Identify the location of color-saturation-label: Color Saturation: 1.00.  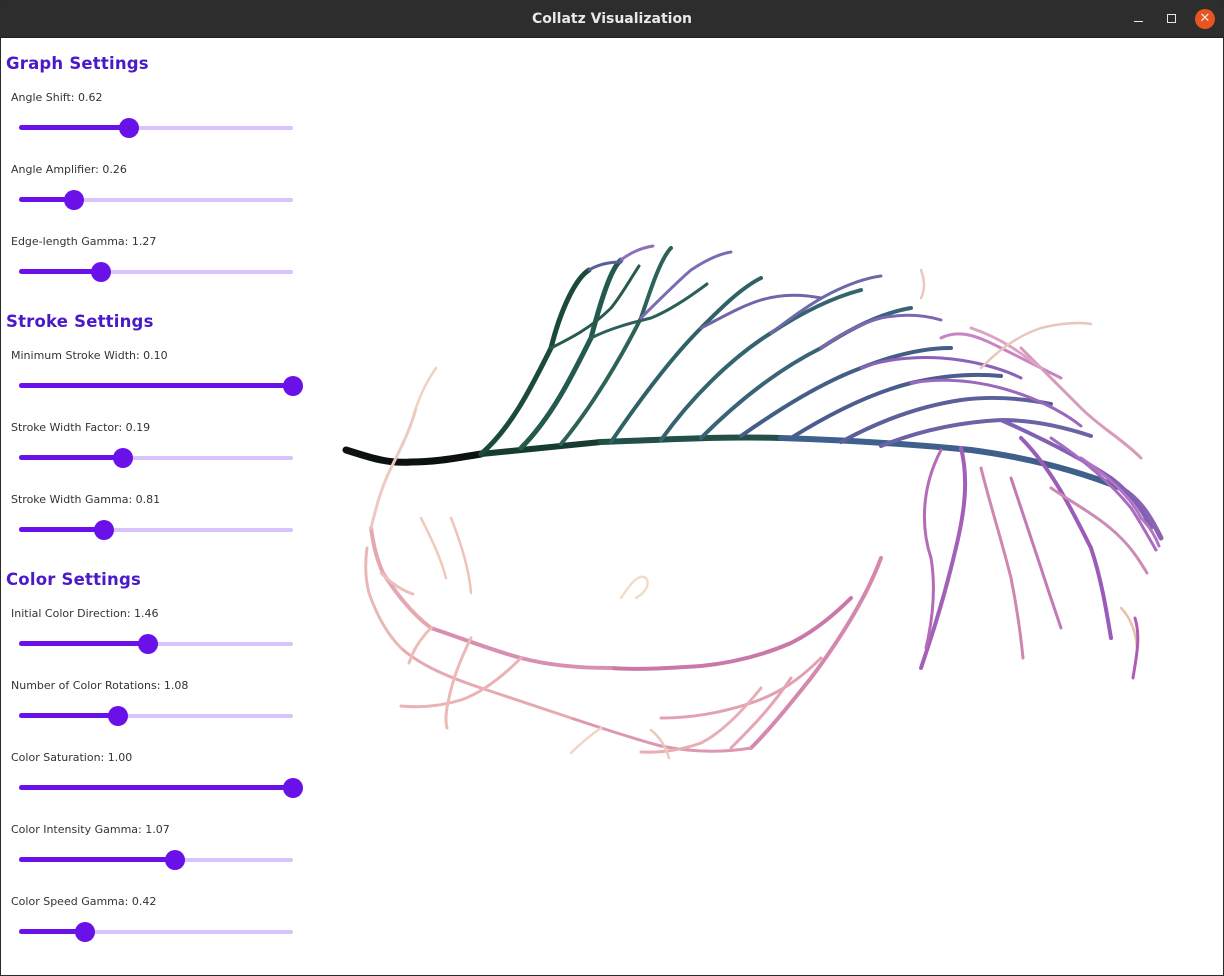
(72, 757).